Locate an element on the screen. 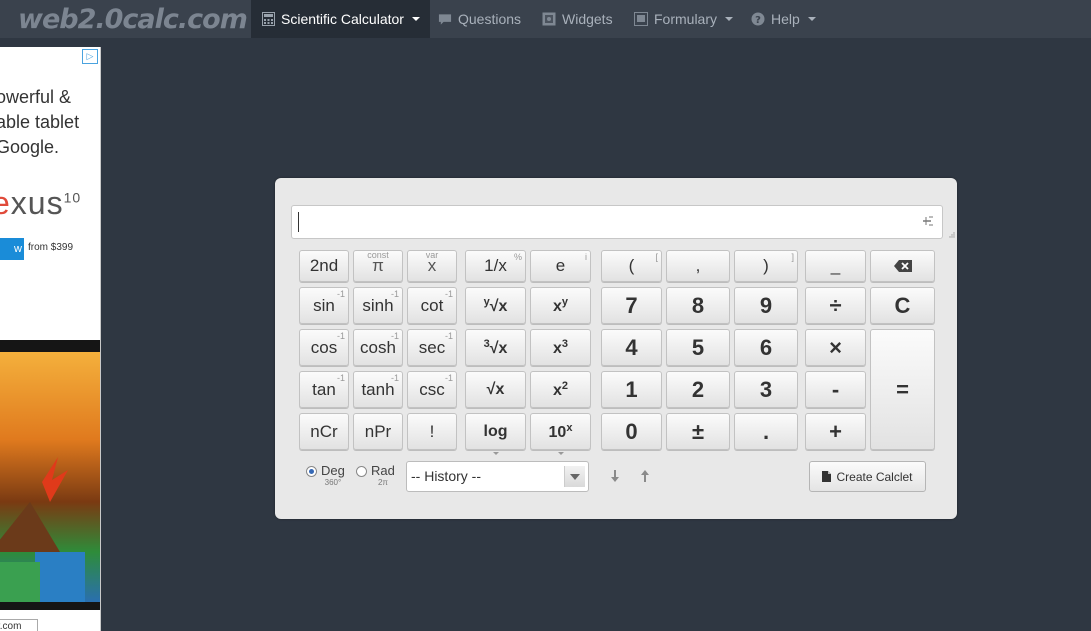 The image size is (1091, 631). button-label: √x is located at coordinates (495, 389).